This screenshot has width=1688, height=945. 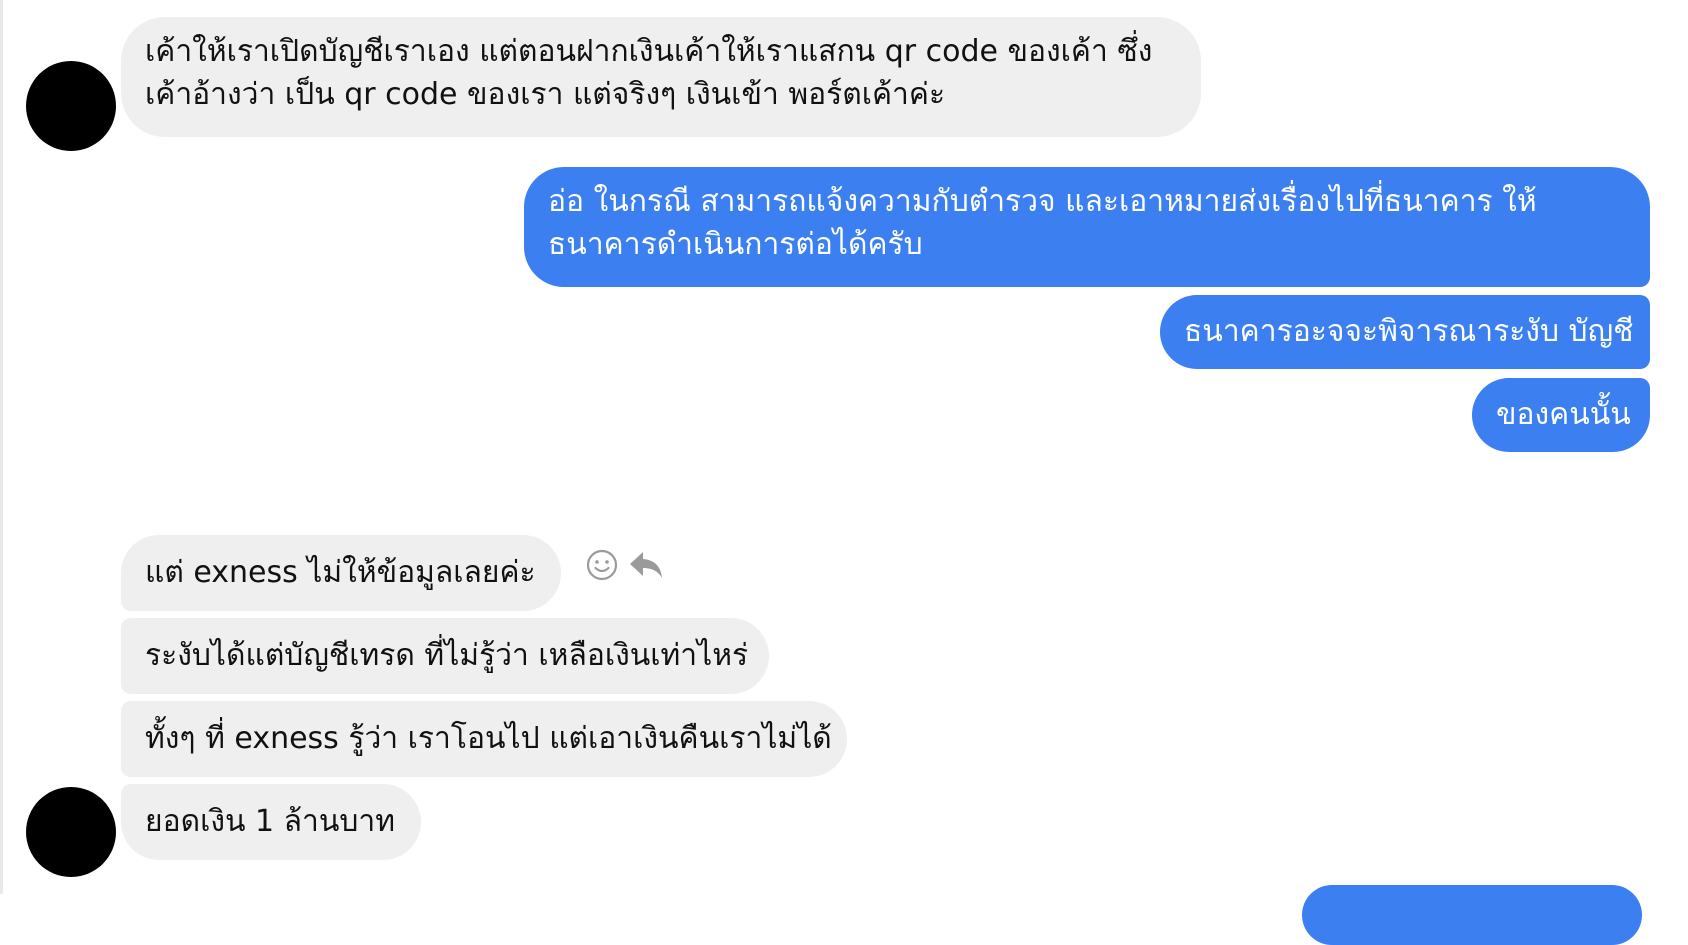 What do you see at coordinates (1472, 915) in the screenshot?
I see `message-bubble-outgoing-partial` at bounding box center [1472, 915].